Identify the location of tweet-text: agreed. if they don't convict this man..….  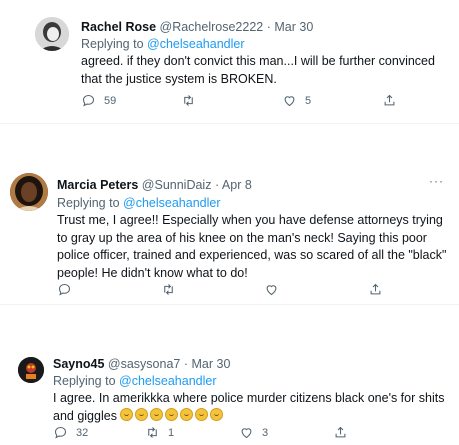
(258, 70).